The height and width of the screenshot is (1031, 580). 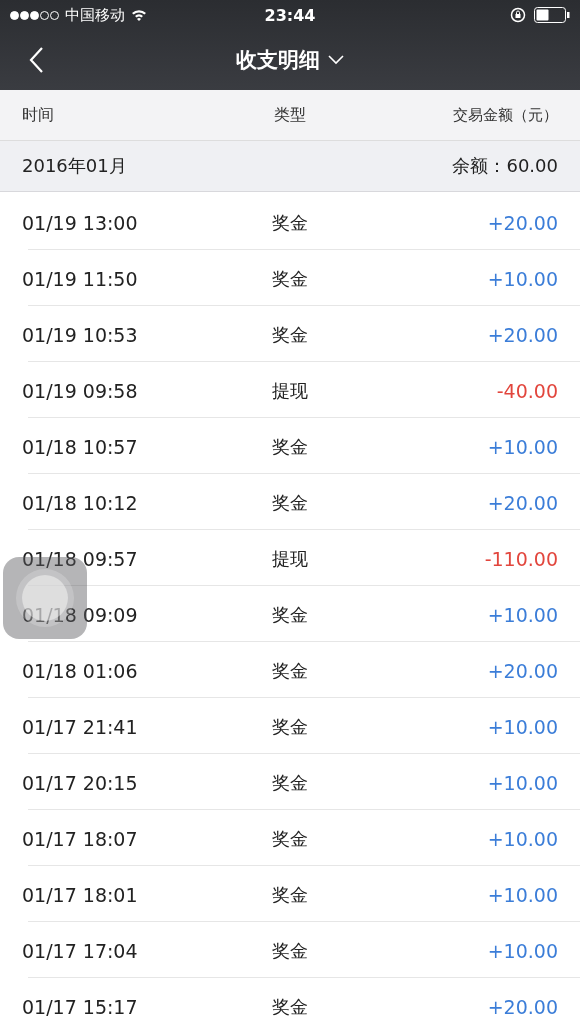 What do you see at coordinates (80, 558) in the screenshot?
I see `time-cell-text: 01/18 09:57` at bounding box center [80, 558].